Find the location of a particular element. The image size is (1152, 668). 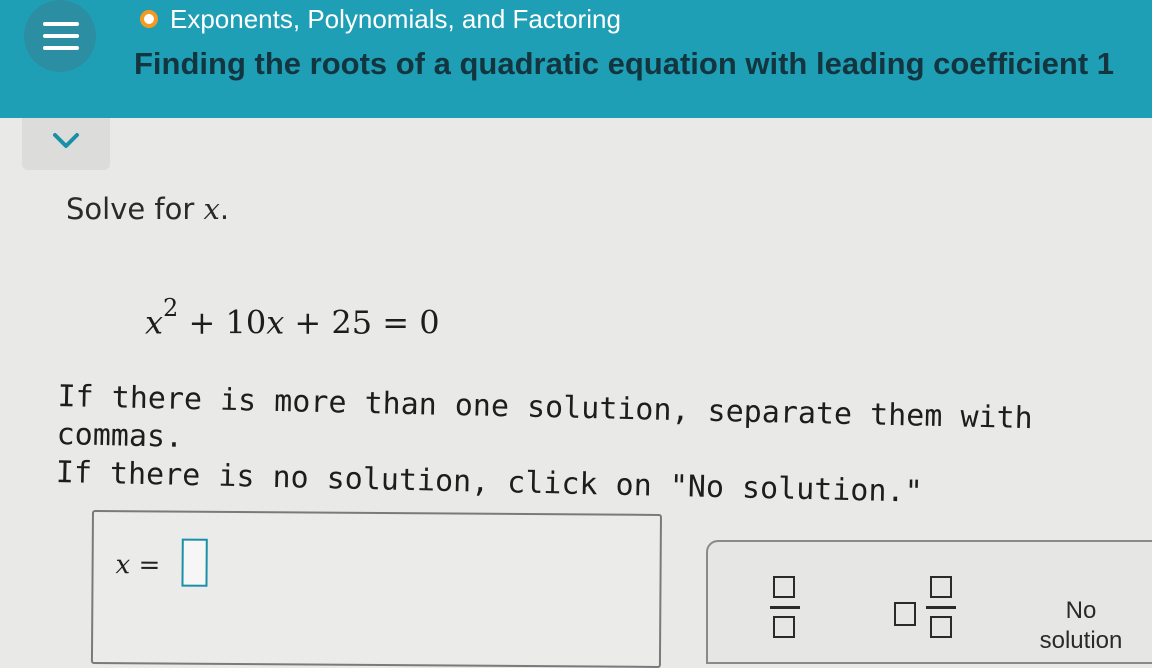

prompt-variable: x is located at coordinates (211, 209).